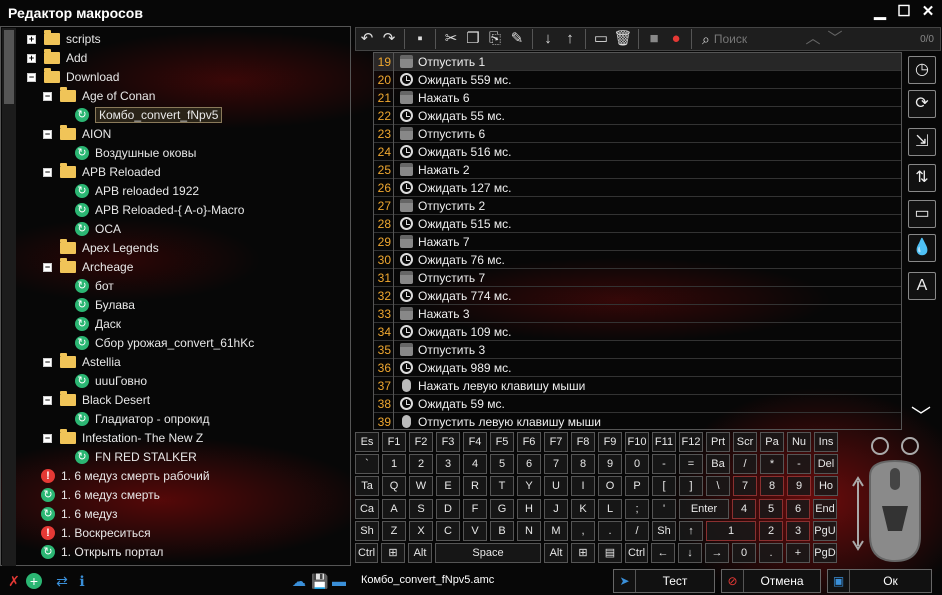 Image resolution: width=942 pixels, height=595 pixels. Describe the element at coordinates (772, 464) in the screenshot. I see `key: *` at that location.